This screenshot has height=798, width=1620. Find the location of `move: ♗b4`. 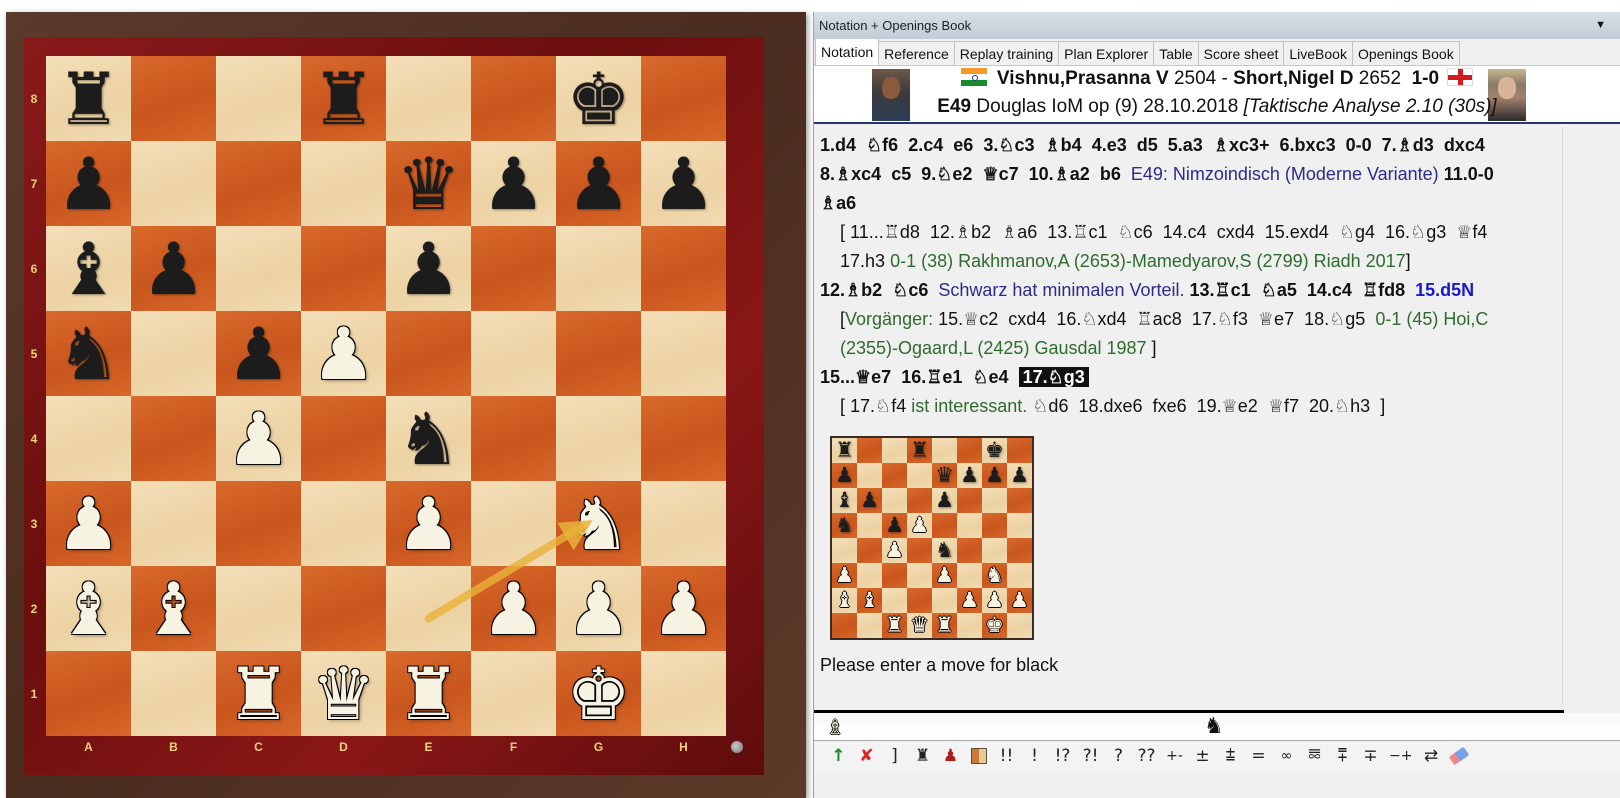

move: ♗b4 is located at coordinates (1063, 145).